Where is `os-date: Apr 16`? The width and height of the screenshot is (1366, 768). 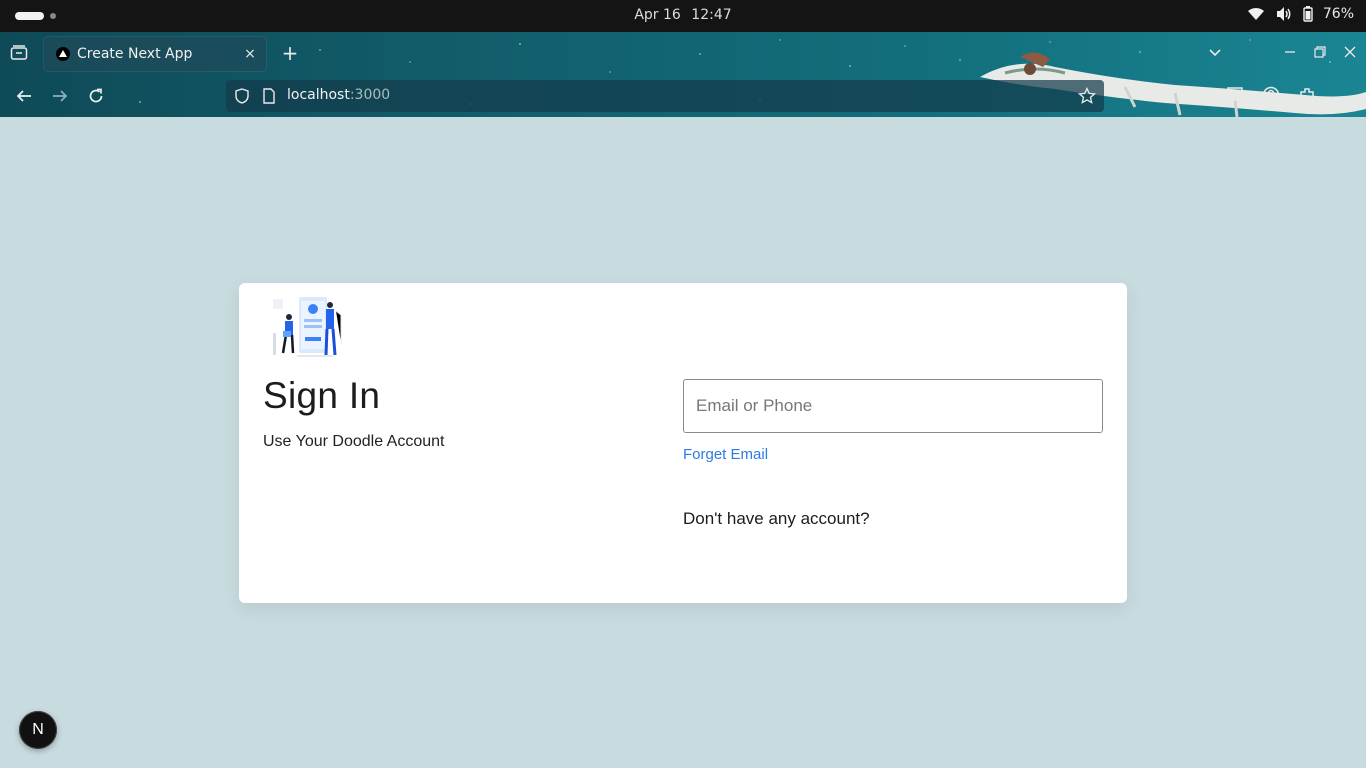
os-date: Apr 16 is located at coordinates (657, 15).